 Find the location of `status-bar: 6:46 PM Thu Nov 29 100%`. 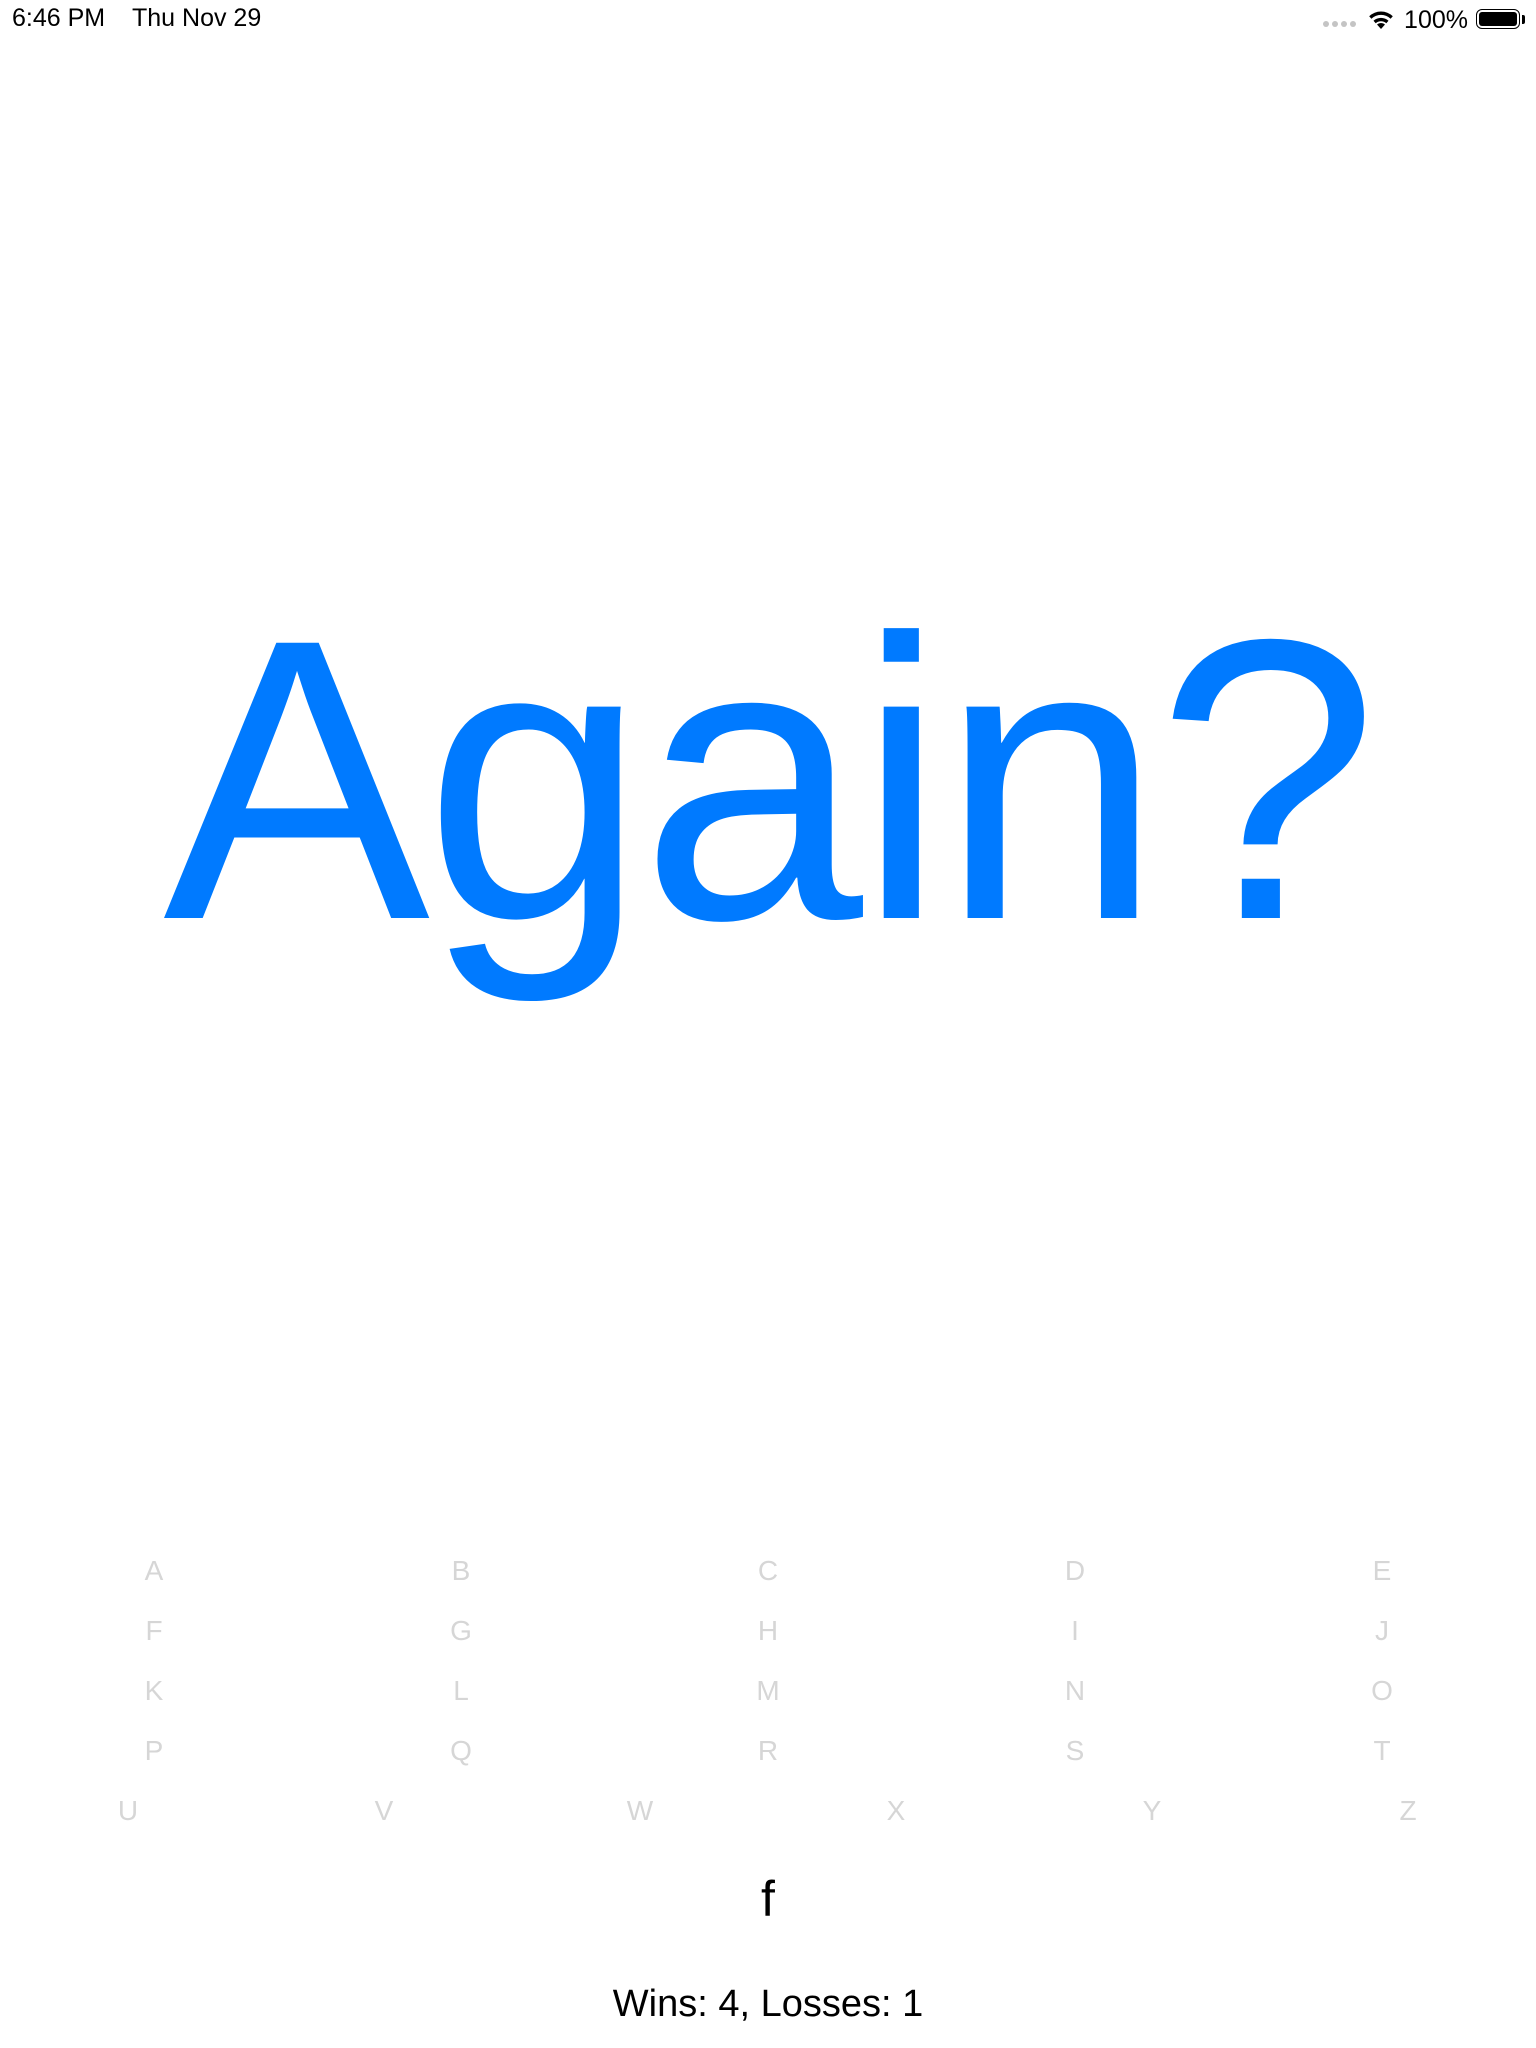

status-bar: 6:46 PM Thu Nov 29 100% is located at coordinates (768, 20).